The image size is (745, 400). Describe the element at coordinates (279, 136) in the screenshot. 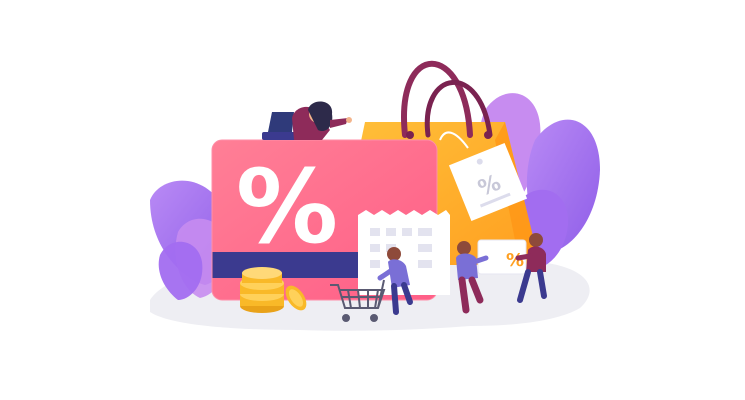

I see `laptop-icon` at that location.